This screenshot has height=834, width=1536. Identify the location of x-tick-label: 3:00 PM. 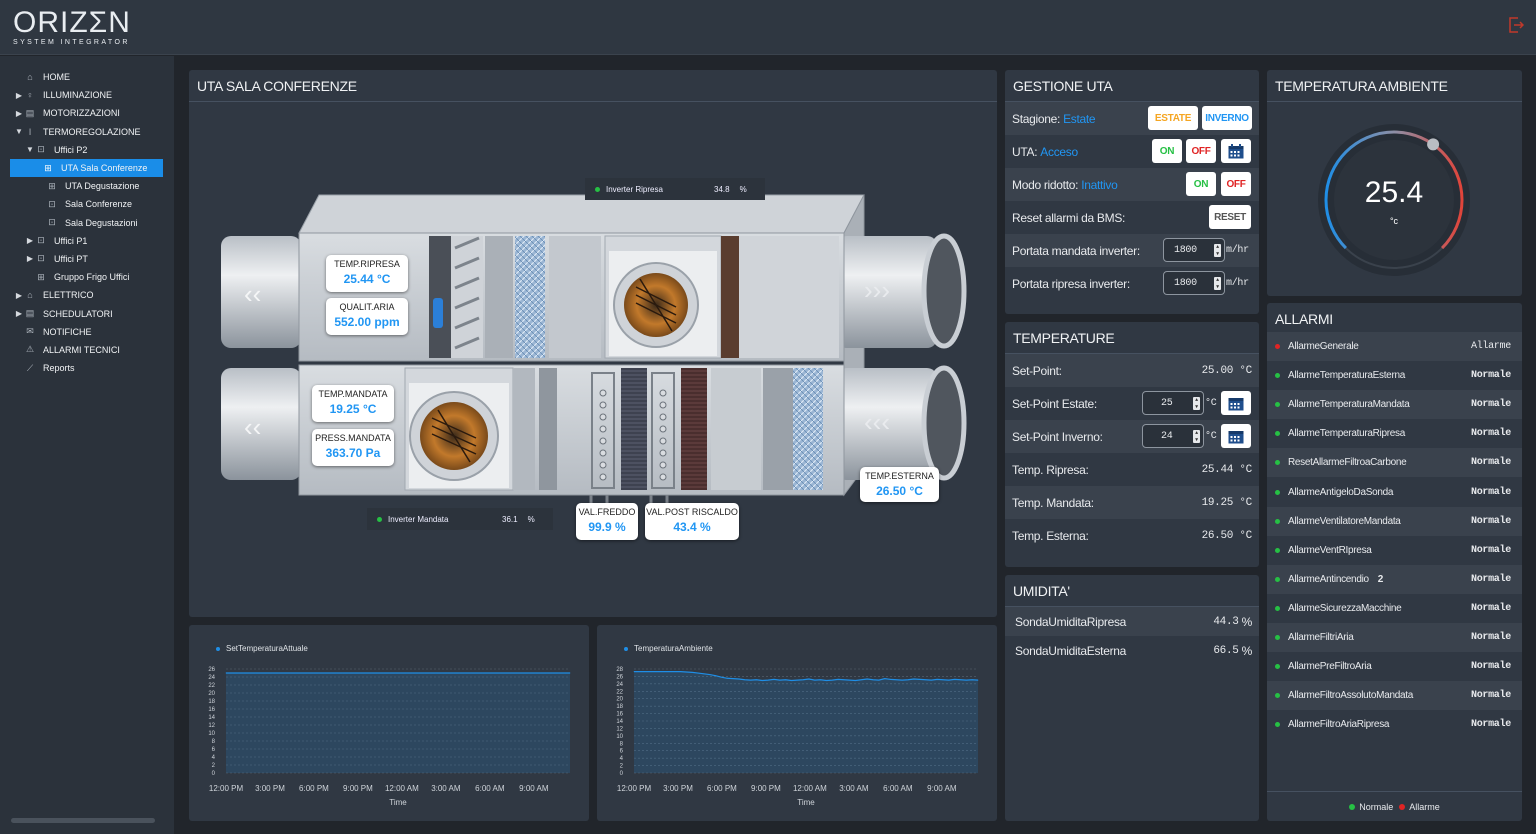
(678, 788).